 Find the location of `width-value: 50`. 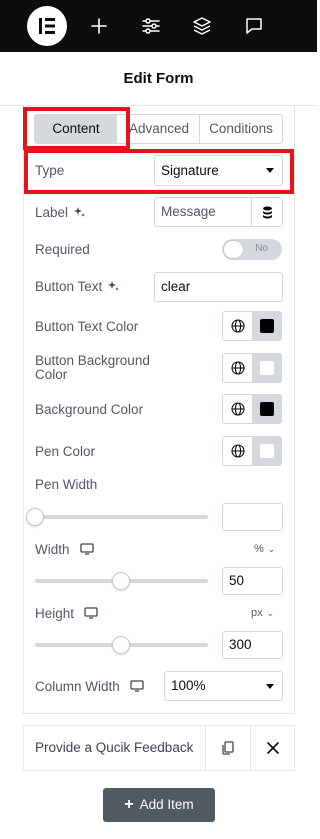

width-value: 50 is located at coordinates (237, 580).